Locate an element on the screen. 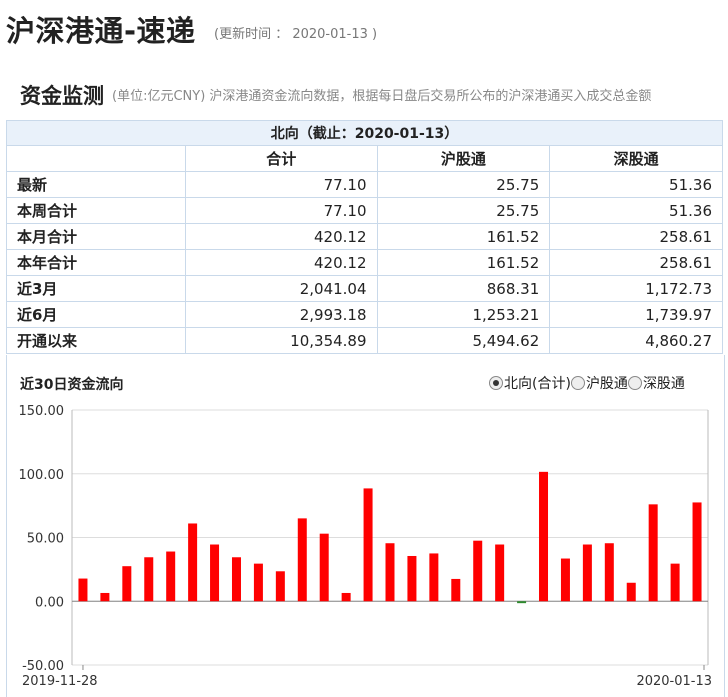 The image size is (728, 697). chart-title: 近30日资金流向 is located at coordinates (72, 385).